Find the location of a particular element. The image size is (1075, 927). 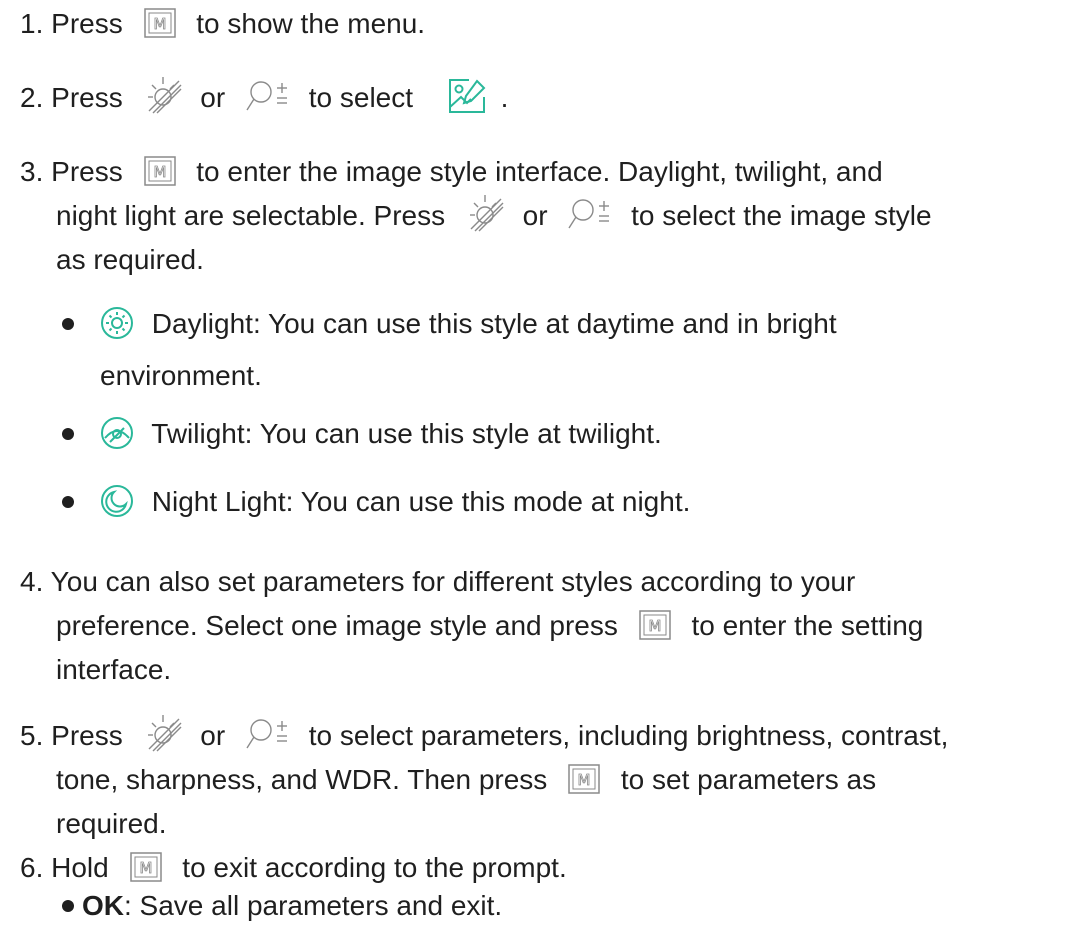

step-1: 1. Press M to show the menu. is located at coordinates (222, 24).